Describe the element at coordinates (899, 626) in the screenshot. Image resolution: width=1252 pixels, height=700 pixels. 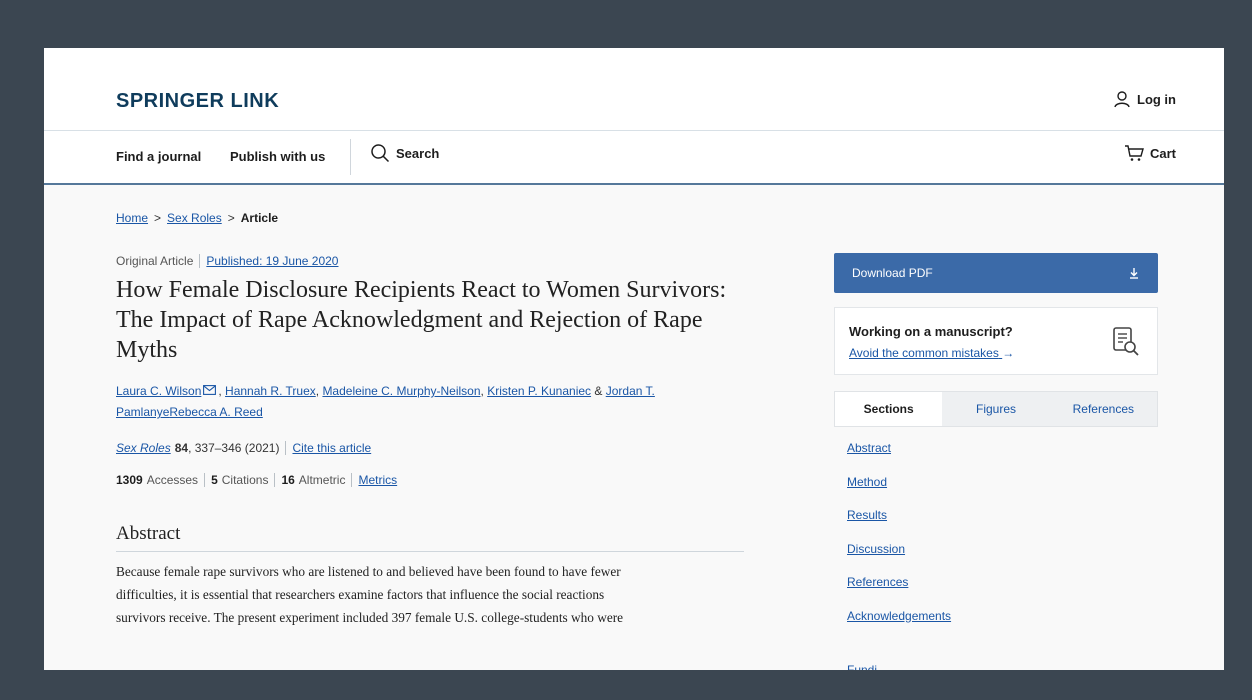
I see `section-link-acknowledgements: Acknowledgements` at that location.